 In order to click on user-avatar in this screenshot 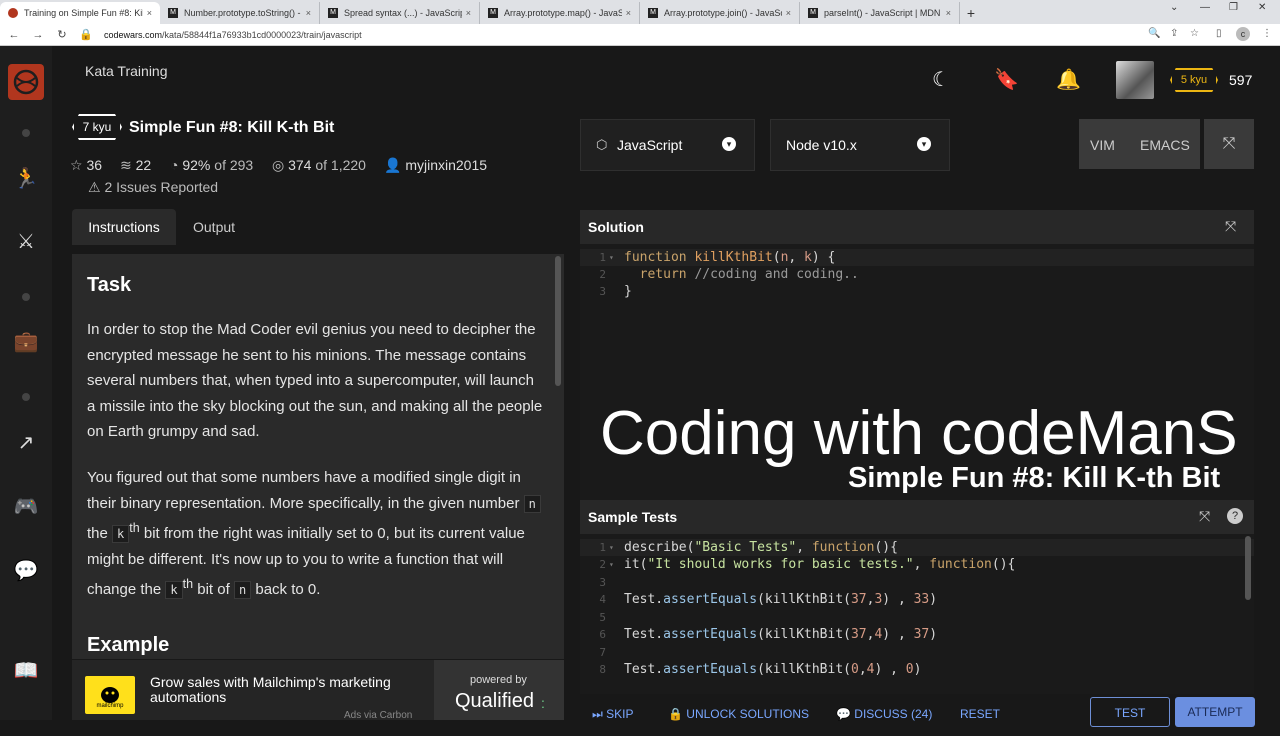, I will do `click(1135, 80)`.